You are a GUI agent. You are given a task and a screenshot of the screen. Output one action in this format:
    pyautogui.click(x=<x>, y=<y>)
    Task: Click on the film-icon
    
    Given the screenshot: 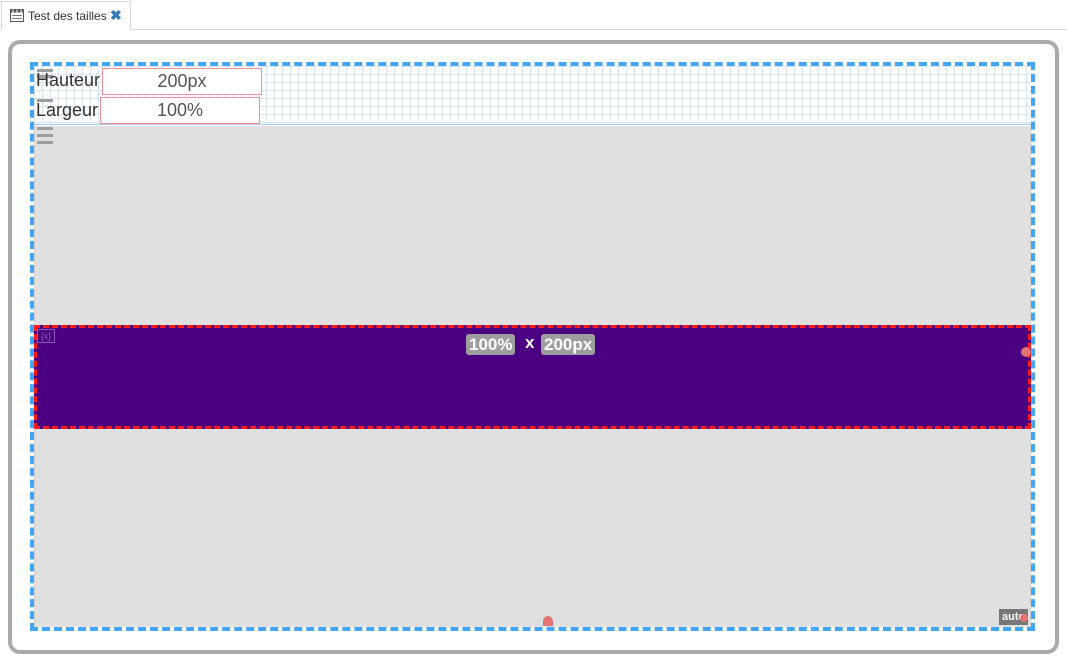 What is the action you would take?
    pyautogui.click(x=17, y=15)
    